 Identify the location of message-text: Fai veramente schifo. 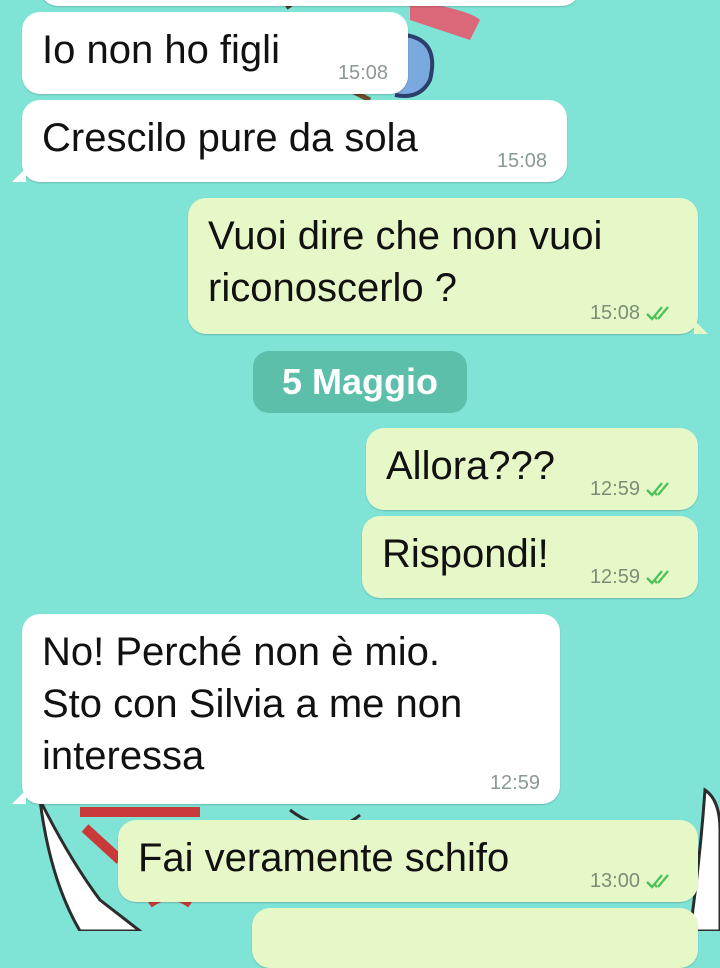
(324, 858).